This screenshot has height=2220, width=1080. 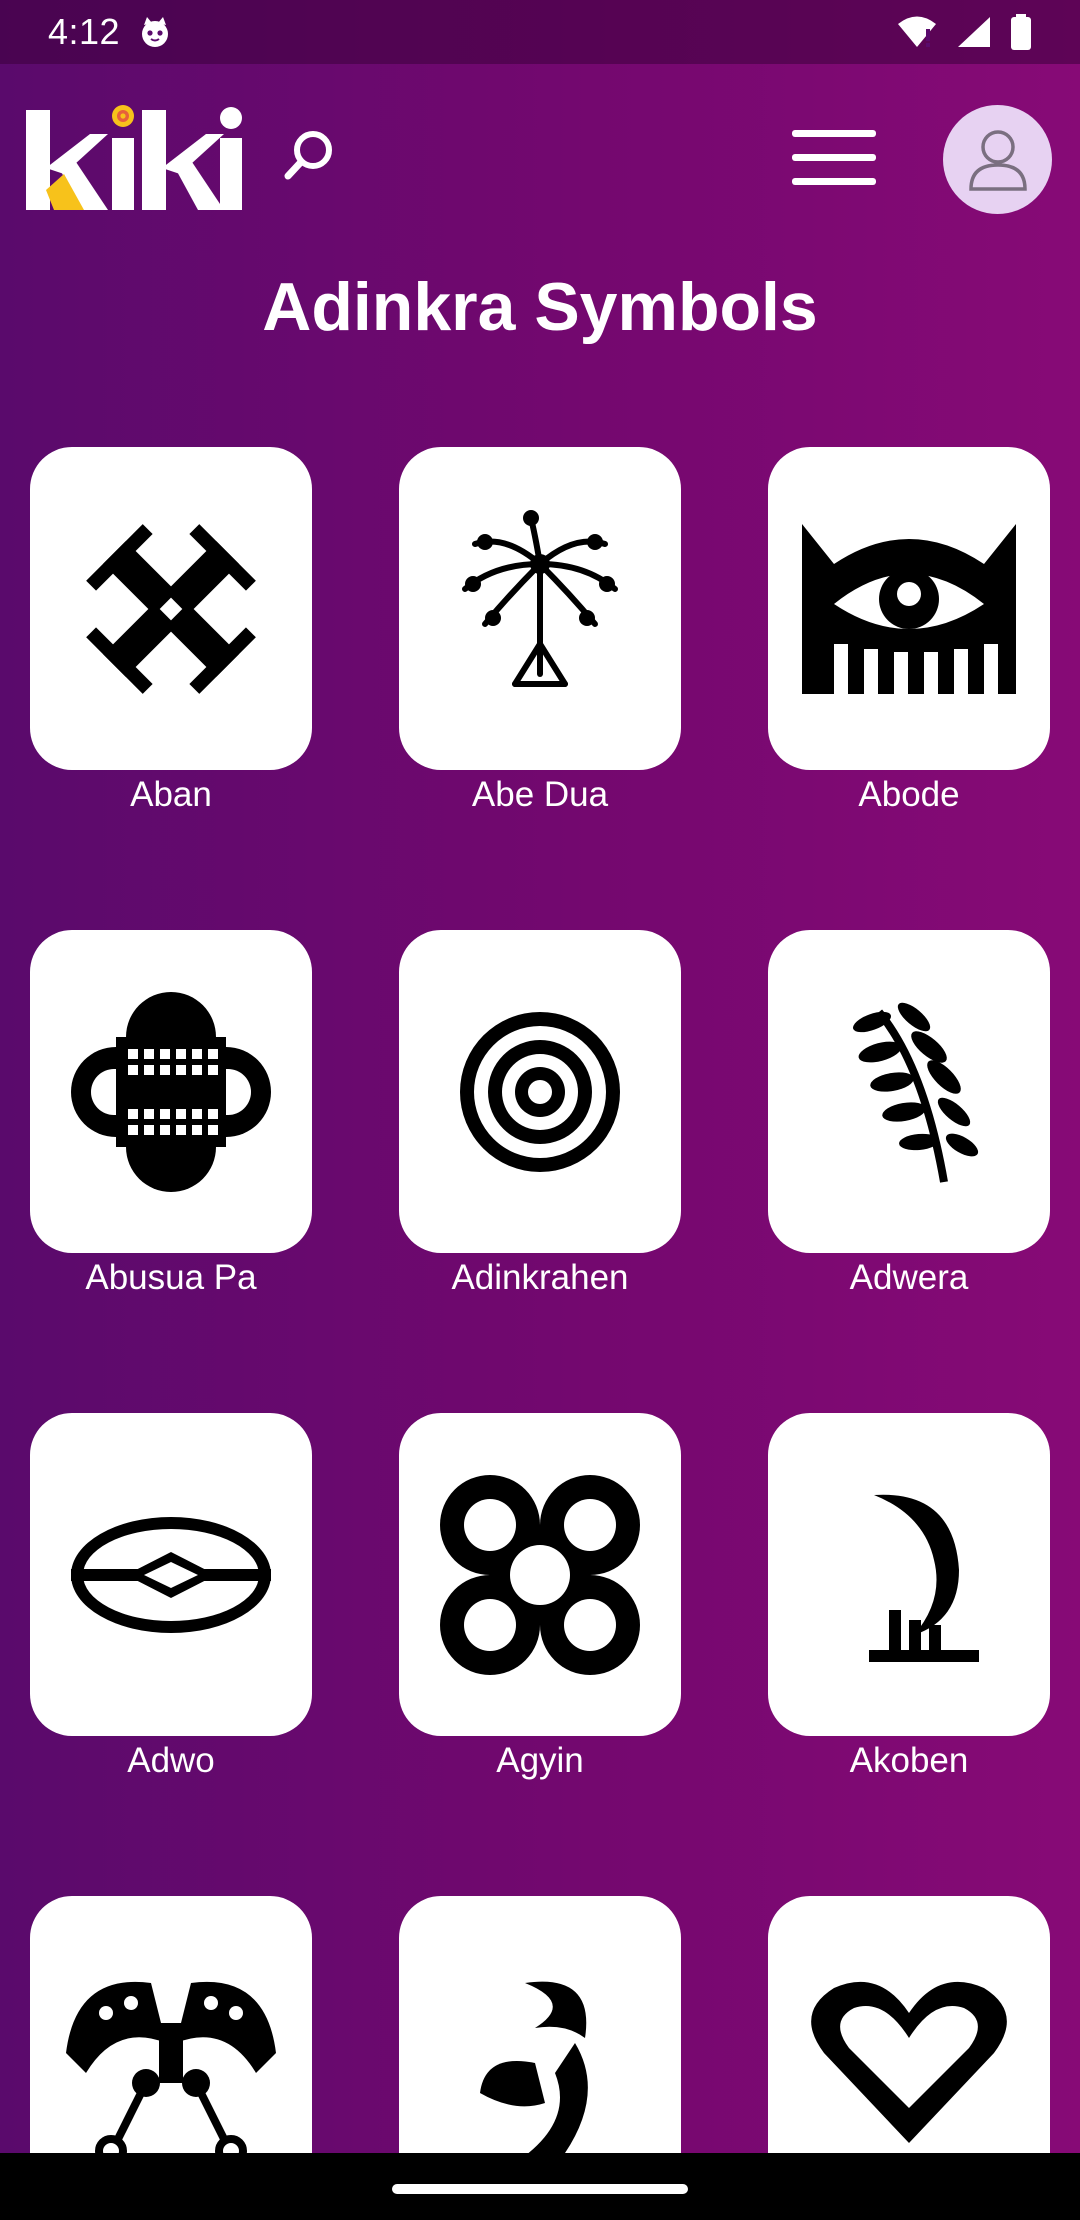 I want to click on home-gesture-handle, so click(x=540, y=2189).